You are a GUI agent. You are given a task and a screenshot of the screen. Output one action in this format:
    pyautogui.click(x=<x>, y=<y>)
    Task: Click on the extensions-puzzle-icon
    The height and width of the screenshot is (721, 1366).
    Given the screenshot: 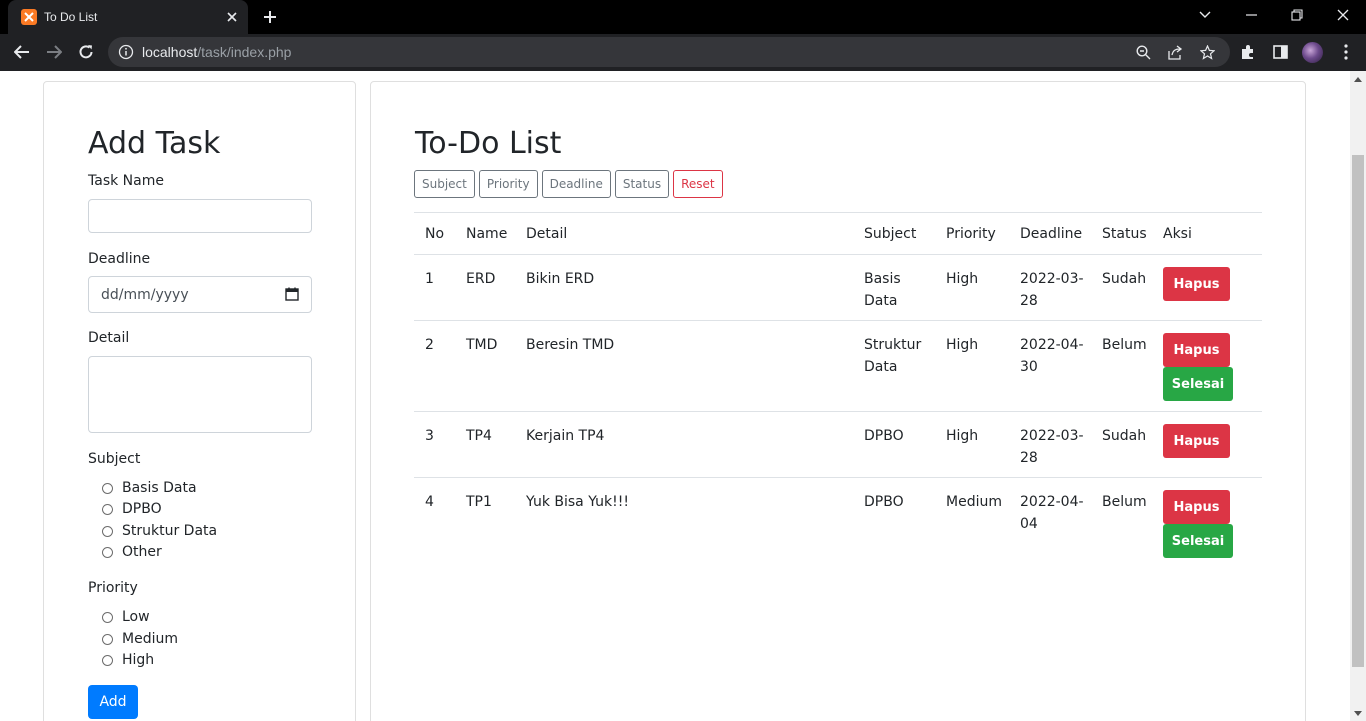 What is the action you would take?
    pyautogui.click(x=1248, y=52)
    